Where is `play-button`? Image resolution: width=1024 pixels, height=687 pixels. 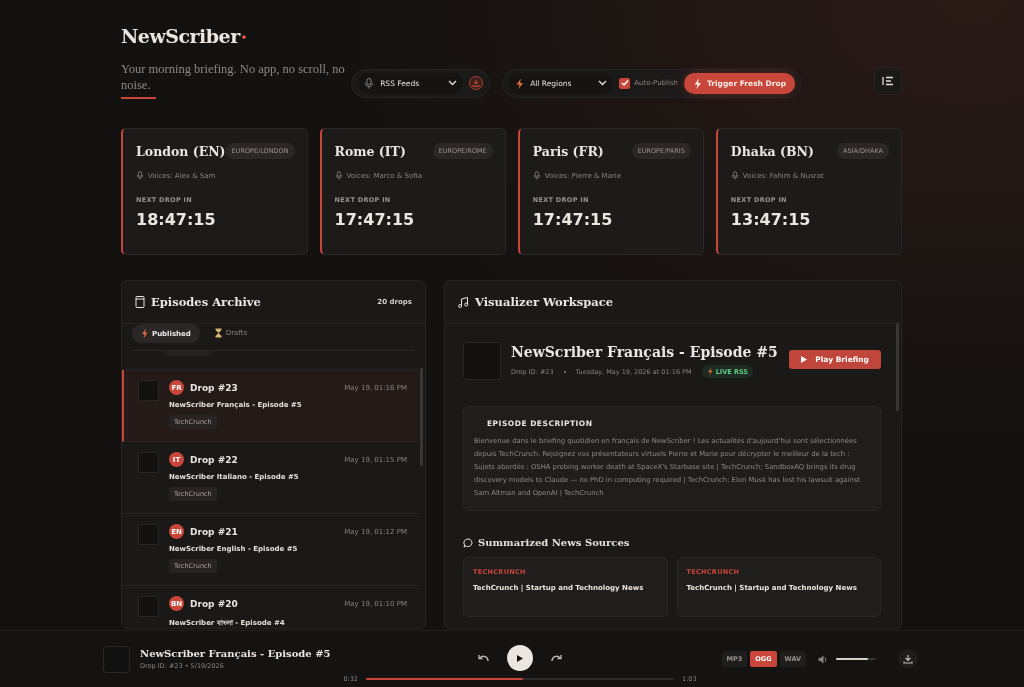 play-button is located at coordinates (520, 658).